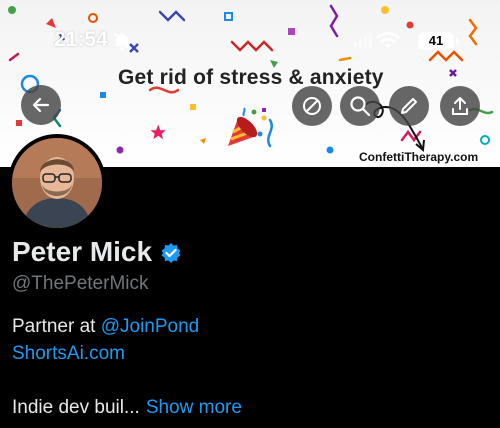 The image size is (500, 428). What do you see at coordinates (251, 77) in the screenshot?
I see `banner-title: Get rid of stress & anxiety` at bounding box center [251, 77].